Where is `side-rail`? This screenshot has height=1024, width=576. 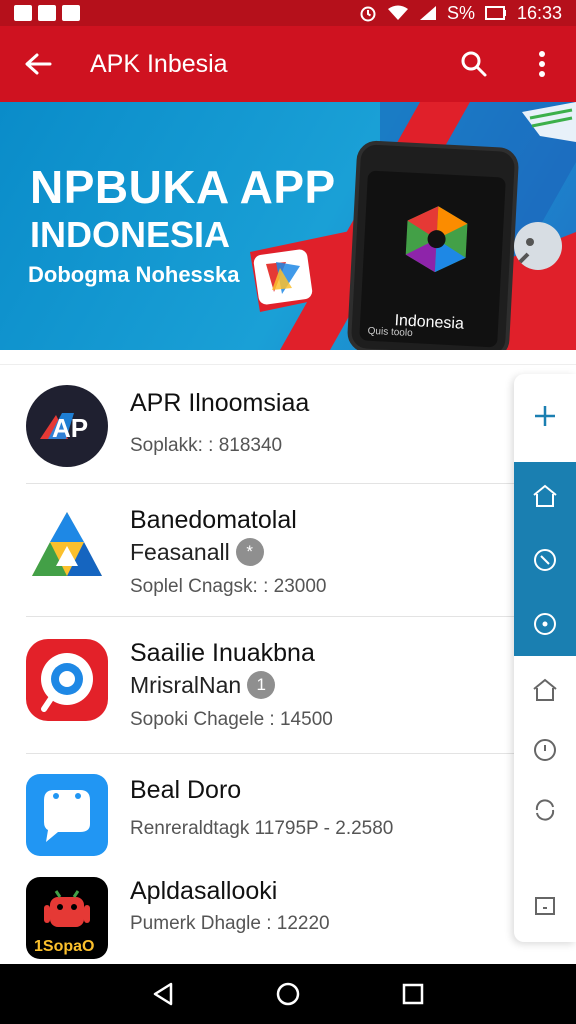
side-rail is located at coordinates (545, 658).